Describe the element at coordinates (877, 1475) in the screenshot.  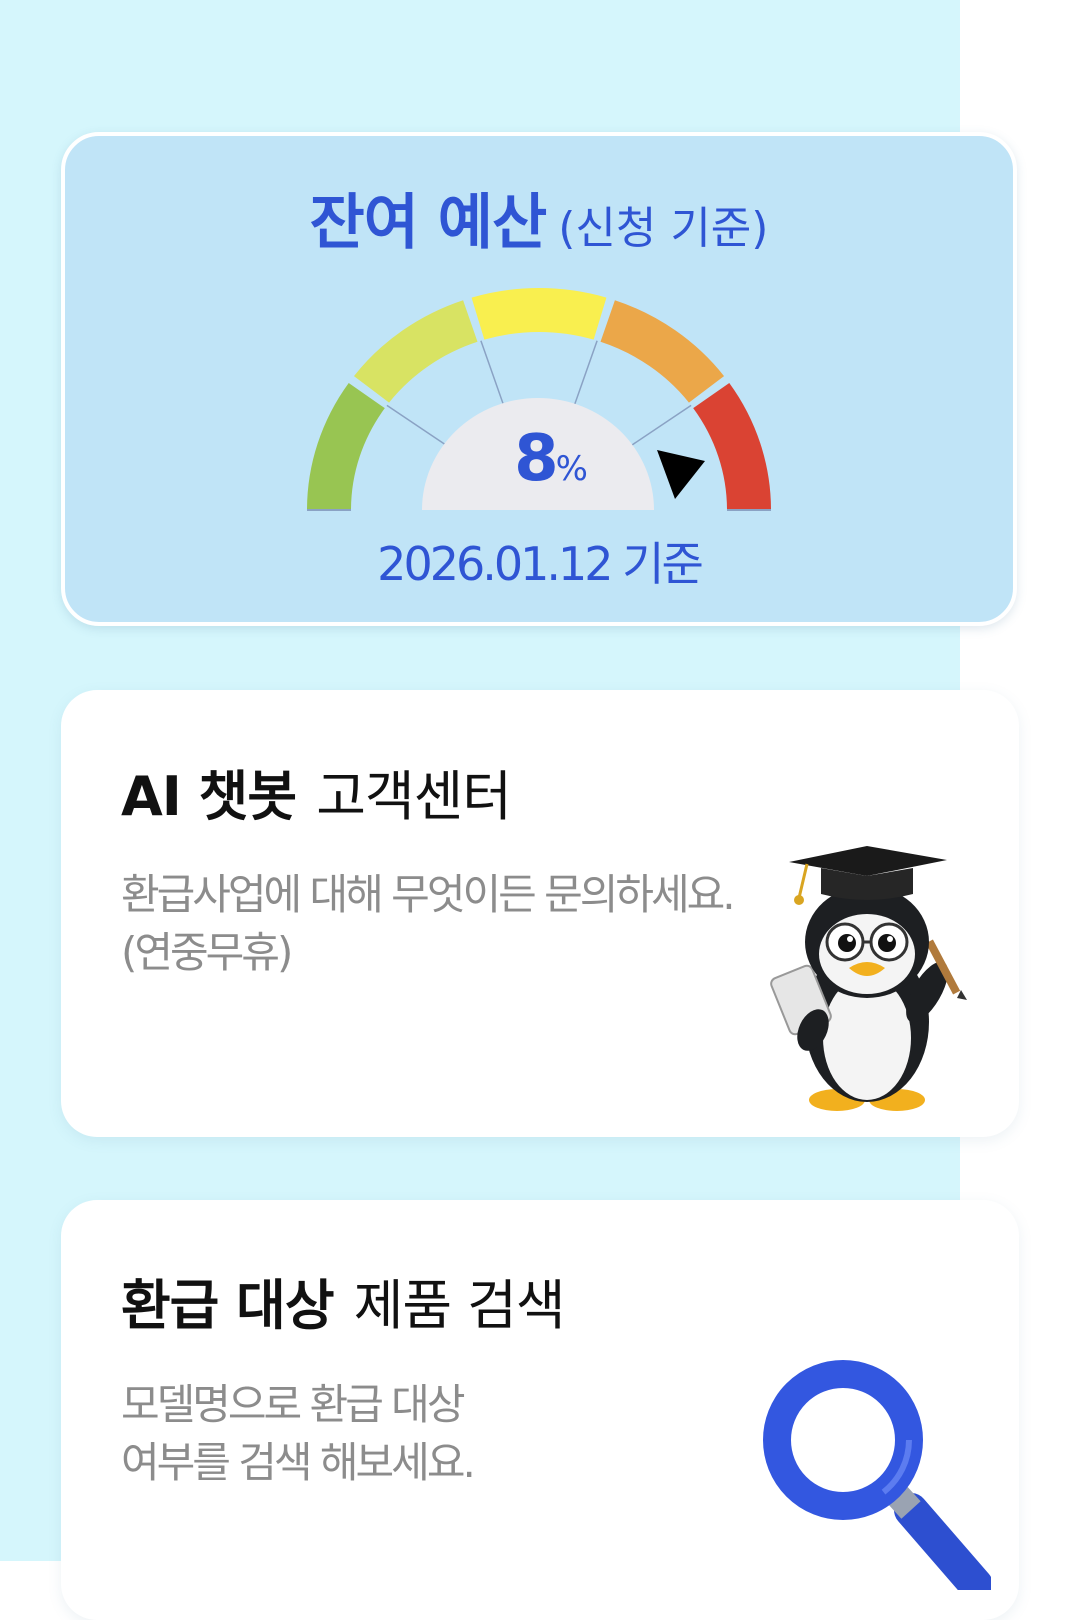
I see `magnifier-icon` at that location.